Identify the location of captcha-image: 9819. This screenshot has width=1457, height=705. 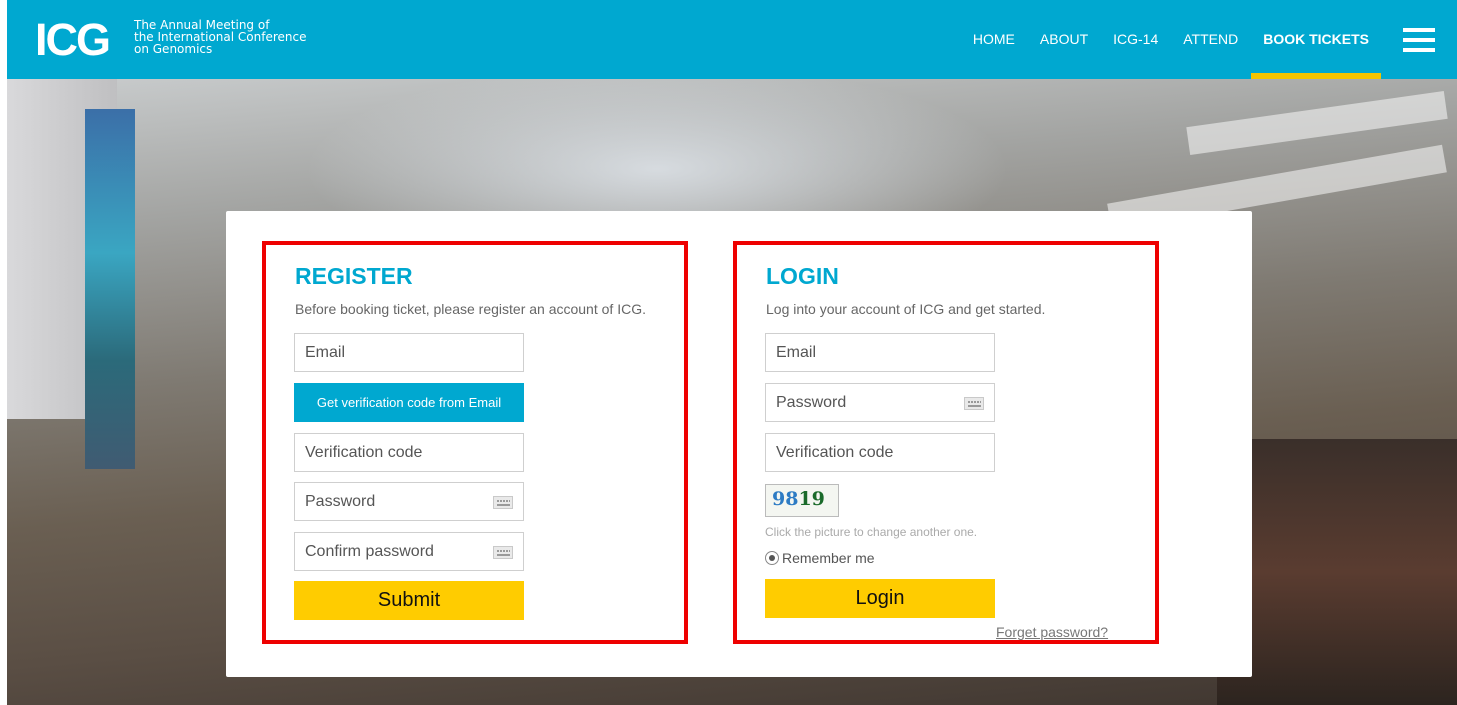
(802, 500).